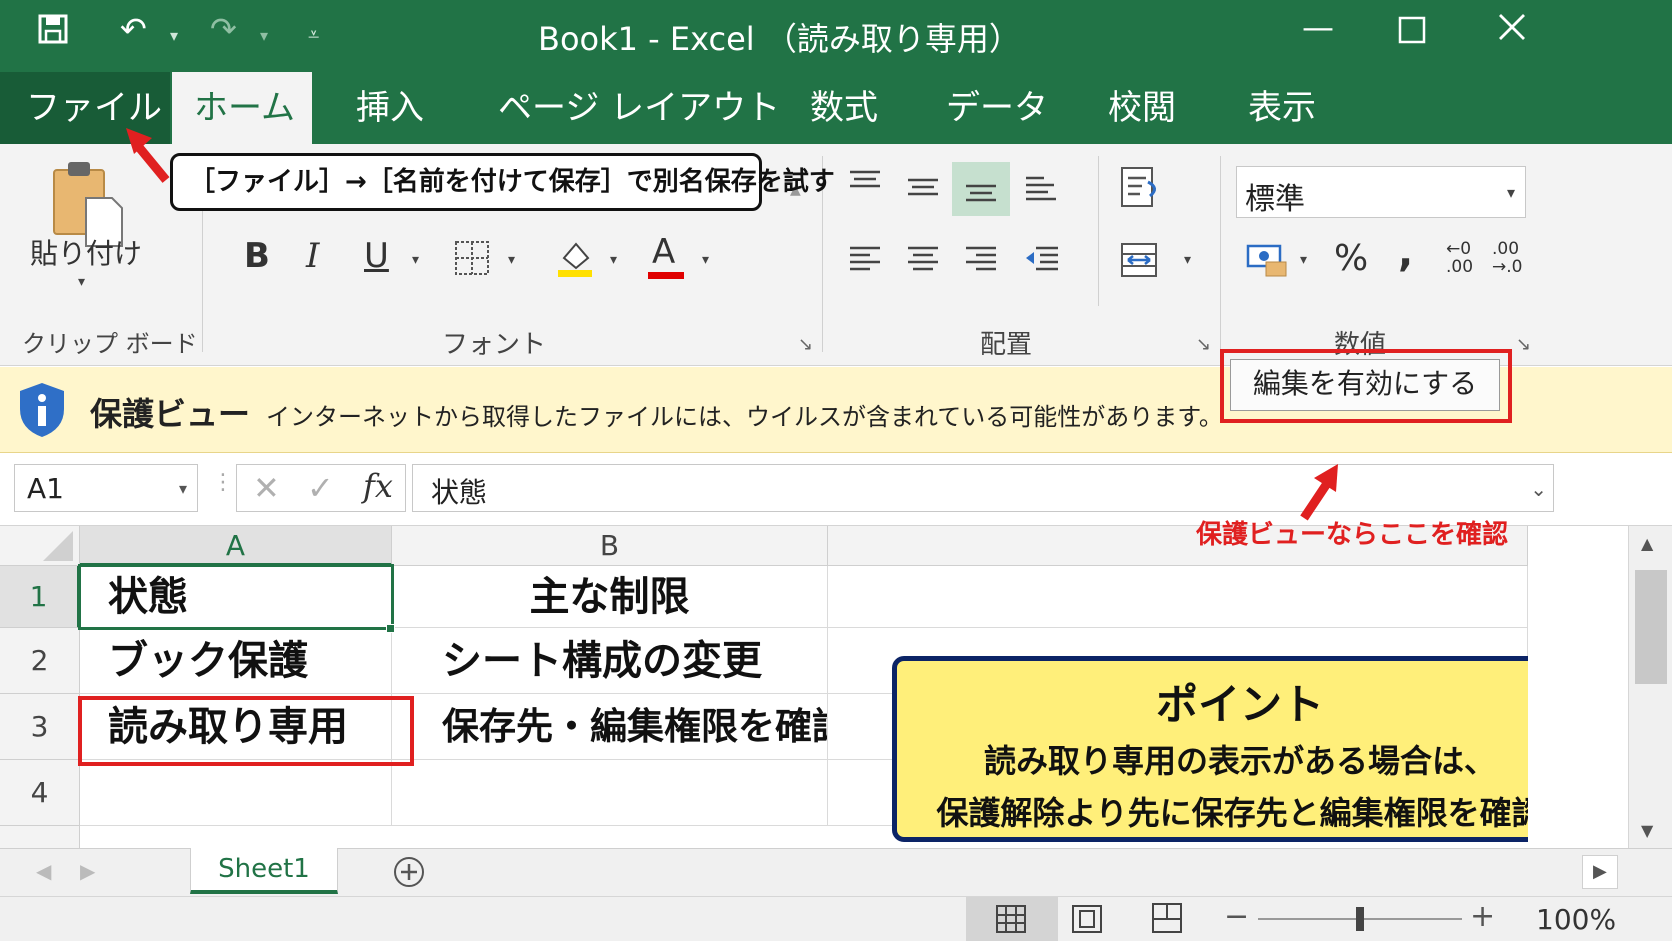 Image resolution: width=1672 pixels, height=941 pixels. Describe the element at coordinates (997, 108) in the screenshot. I see `tab-data: データ` at that location.